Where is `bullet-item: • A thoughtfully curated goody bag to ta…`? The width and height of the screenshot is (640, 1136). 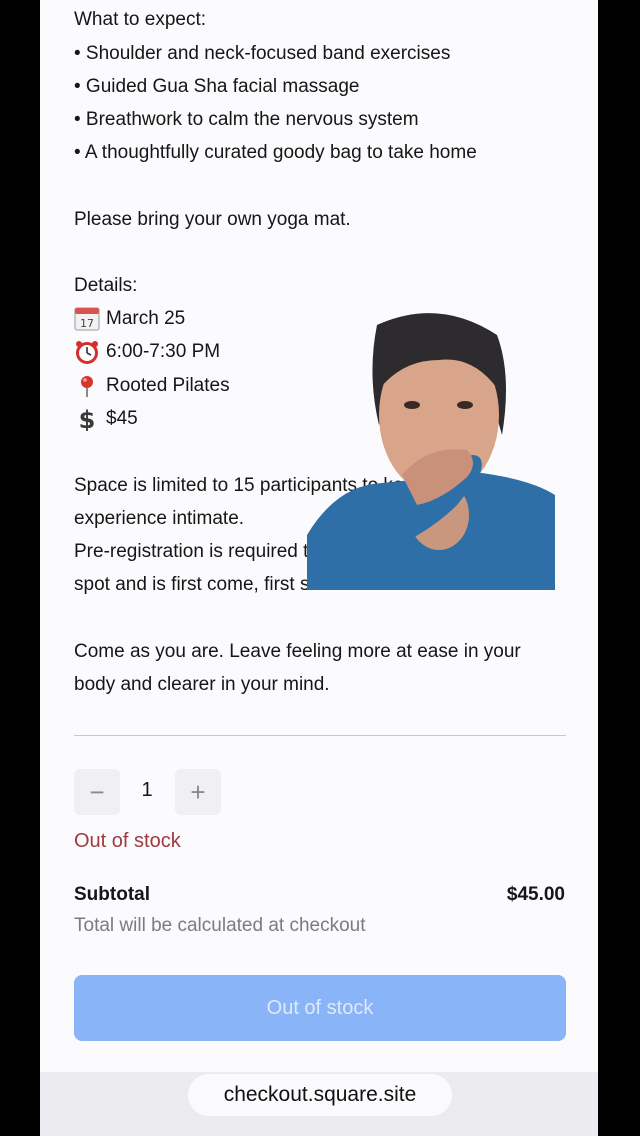
bullet-item: • A thoughtfully curated goody bag to ta… is located at coordinates (275, 152).